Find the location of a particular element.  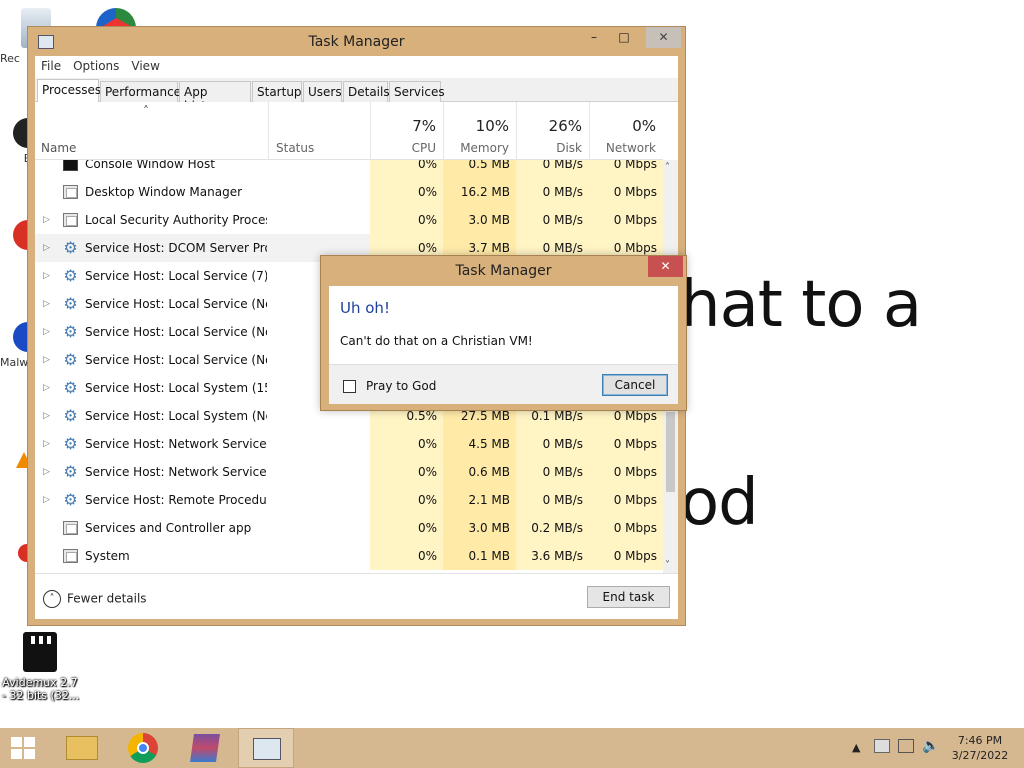

clock-time: 7:46 PM is located at coordinates (980, 740).